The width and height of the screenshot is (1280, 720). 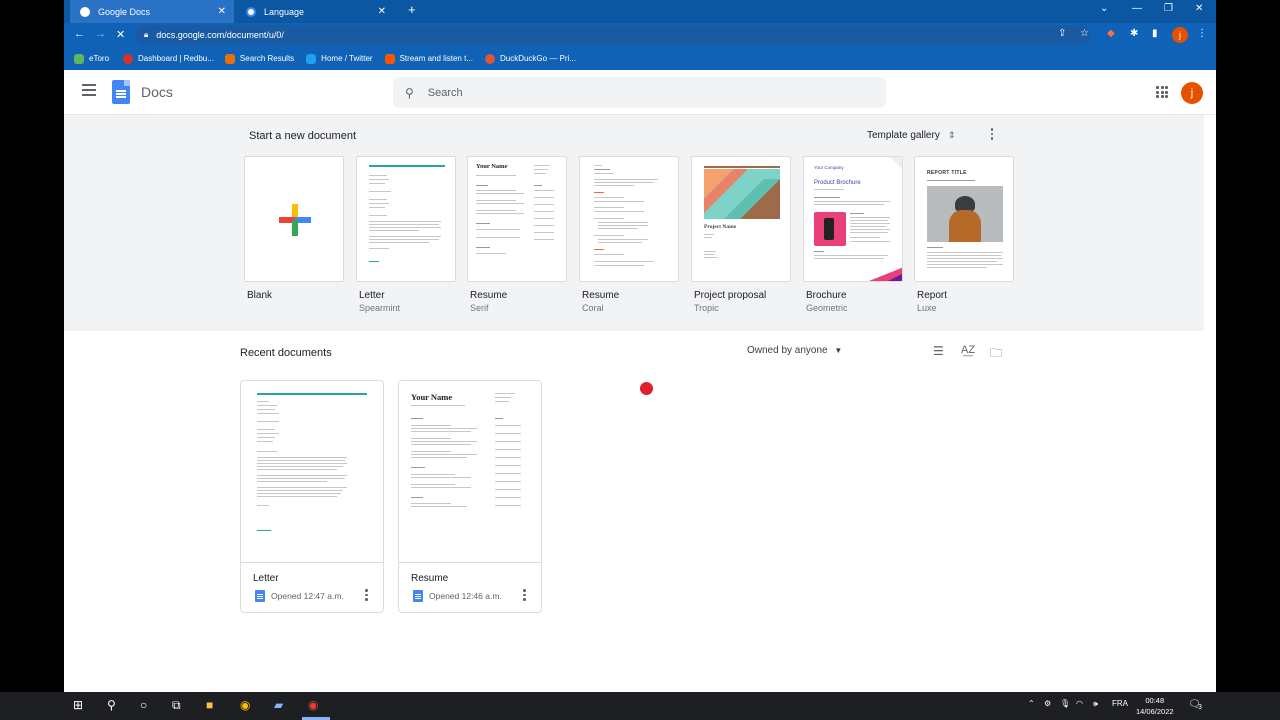 I want to click on redbubble-icon, so click(x=128, y=58).